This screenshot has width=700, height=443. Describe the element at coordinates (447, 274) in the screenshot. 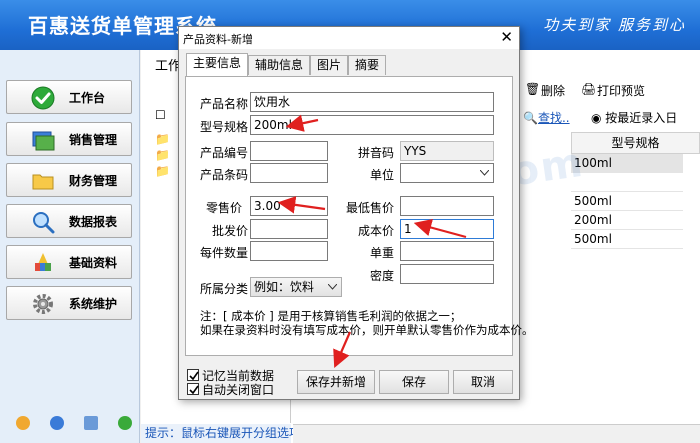

I see `density-input` at that location.